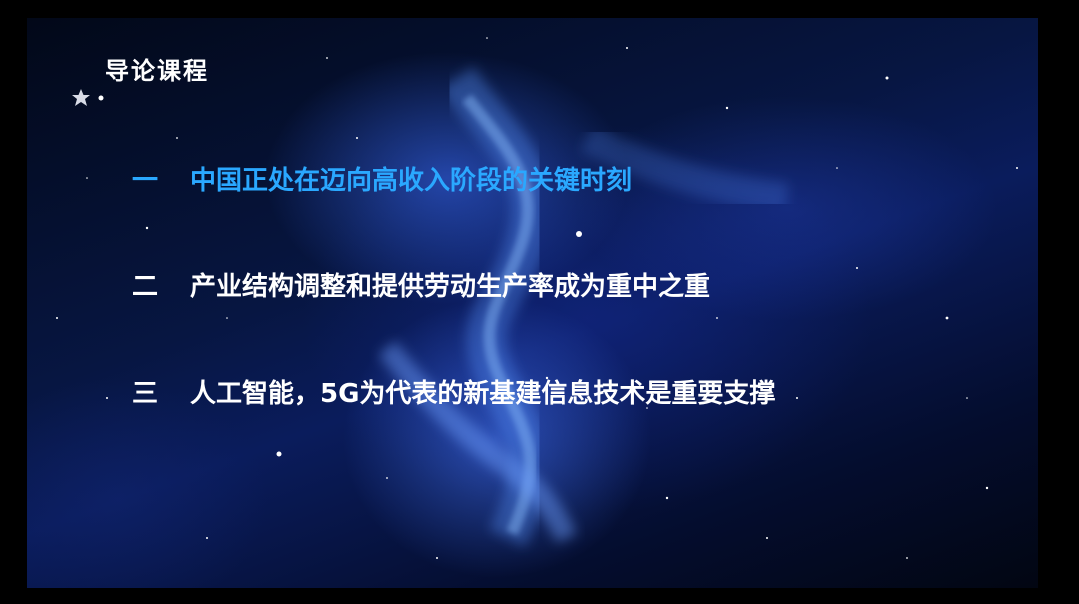  I want to click on agenda-item-2: 二 产业结构调整和提供劳动生产率成为重中之重, so click(421, 284).